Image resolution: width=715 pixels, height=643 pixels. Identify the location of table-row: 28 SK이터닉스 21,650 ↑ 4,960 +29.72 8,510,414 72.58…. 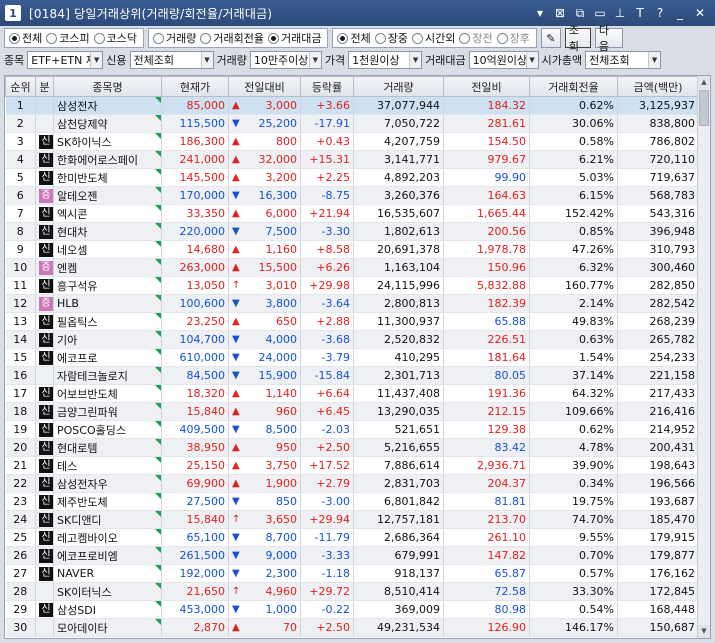
(352, 591).